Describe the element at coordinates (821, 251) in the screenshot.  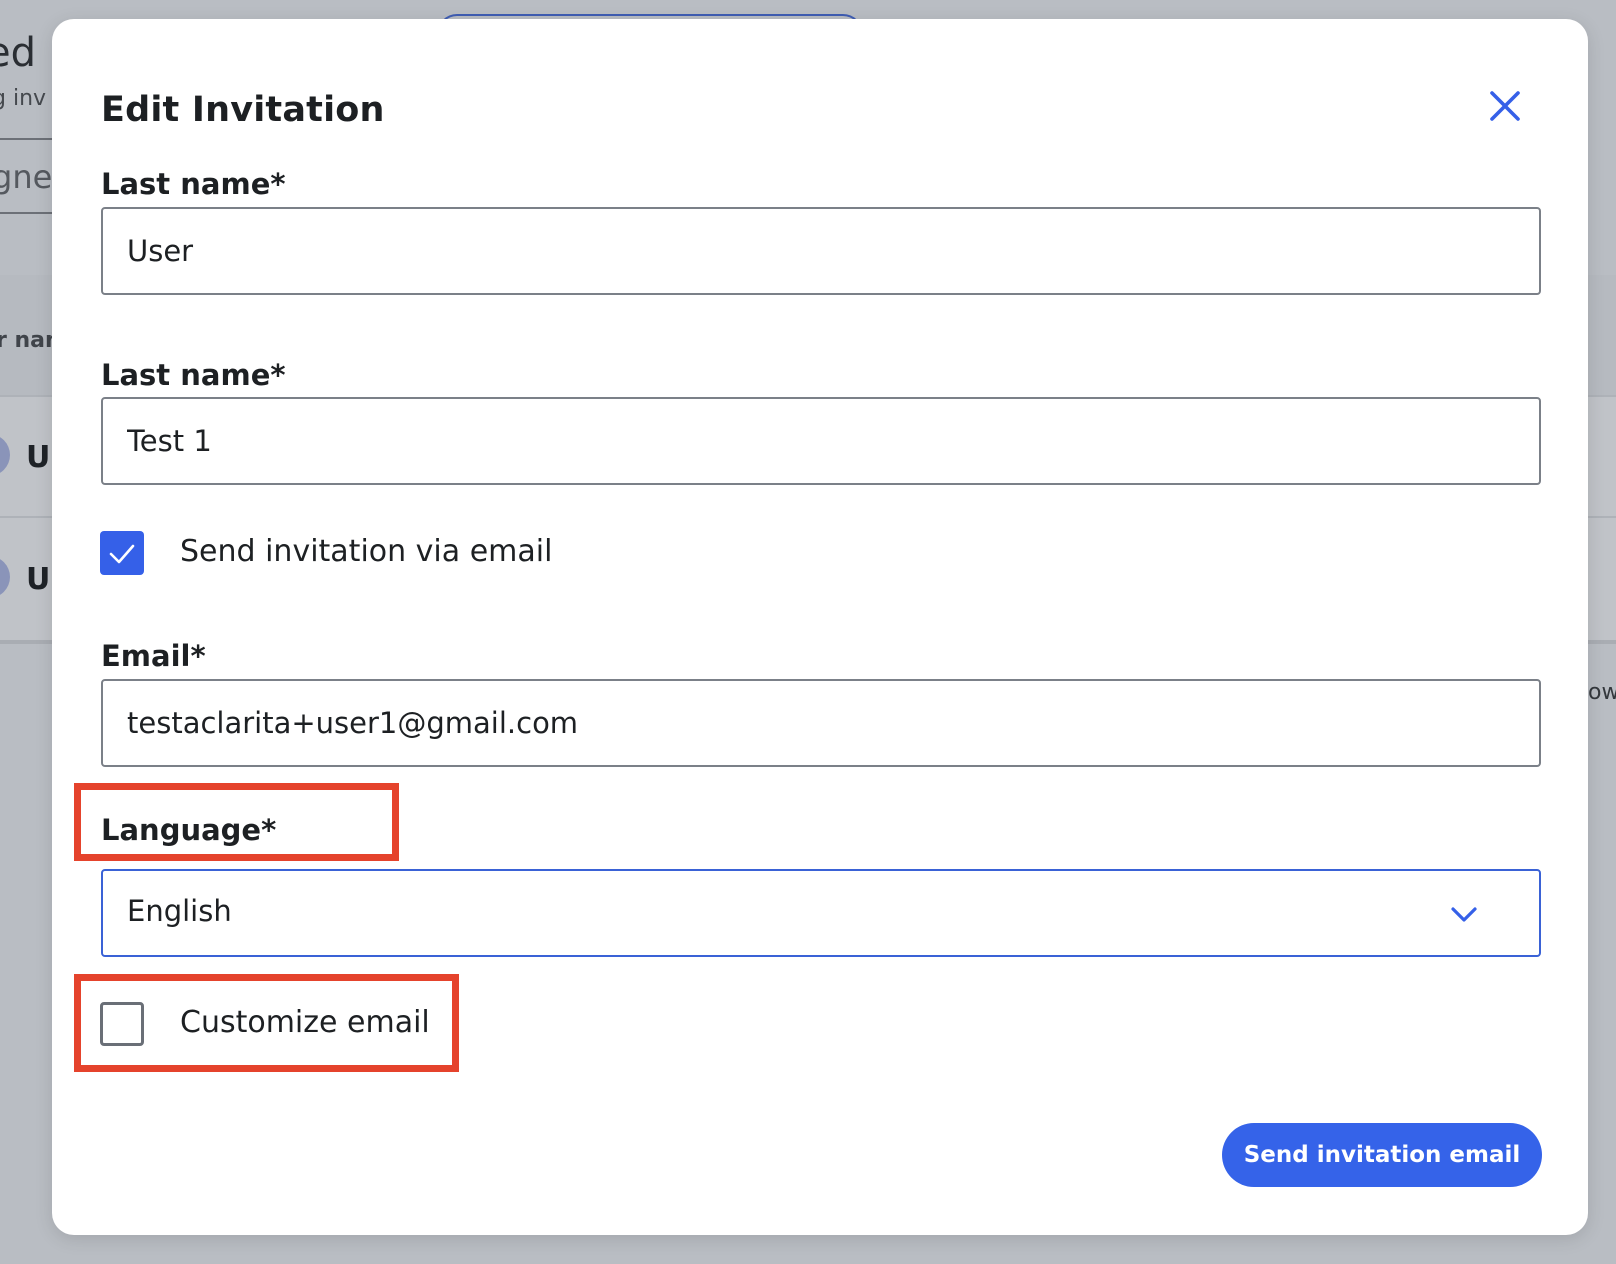
I see `first-name-input` at that location.